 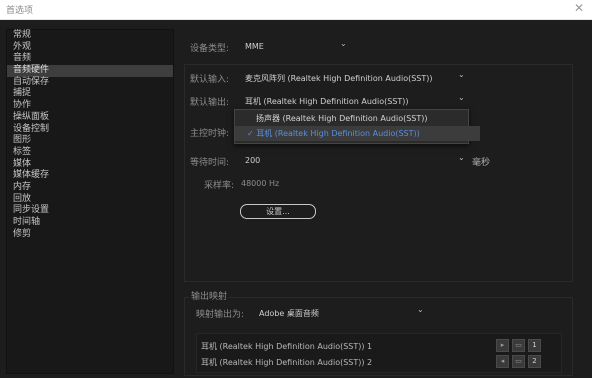 I want to click on sidebar-item-playback: 回放, so click(x=90, y=200).